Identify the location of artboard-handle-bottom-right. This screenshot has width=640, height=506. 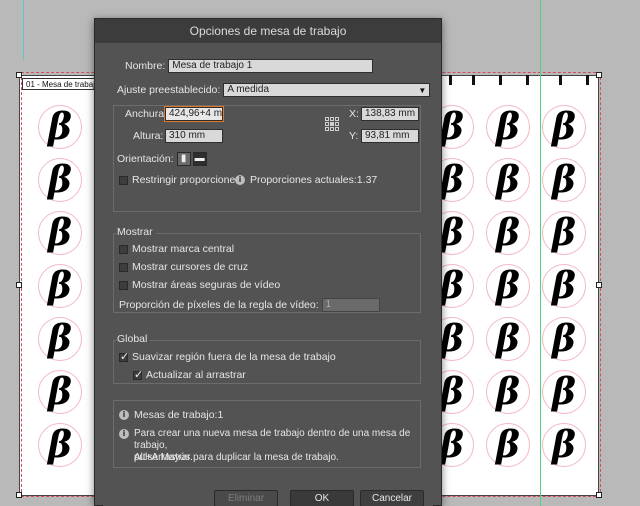
(599, 495).